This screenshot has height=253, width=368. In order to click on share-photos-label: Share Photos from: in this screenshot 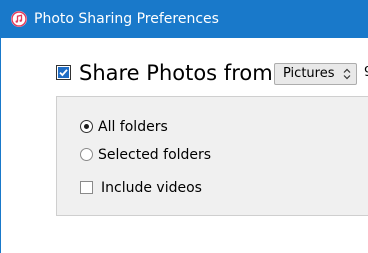, I will do `click(179, 73)`.